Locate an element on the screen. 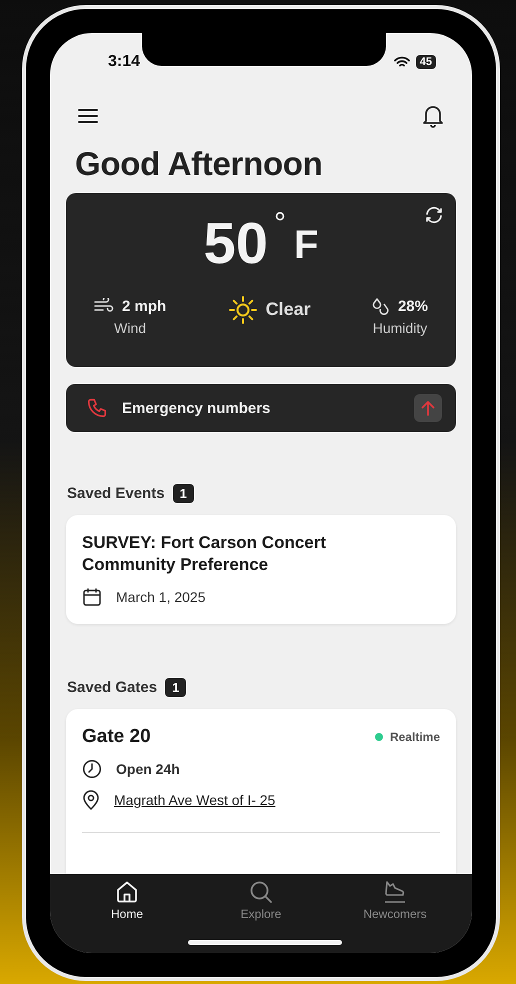 The width and height of the screenshot is (516, 984). refresh-icon is located at coordinates (434, 215).